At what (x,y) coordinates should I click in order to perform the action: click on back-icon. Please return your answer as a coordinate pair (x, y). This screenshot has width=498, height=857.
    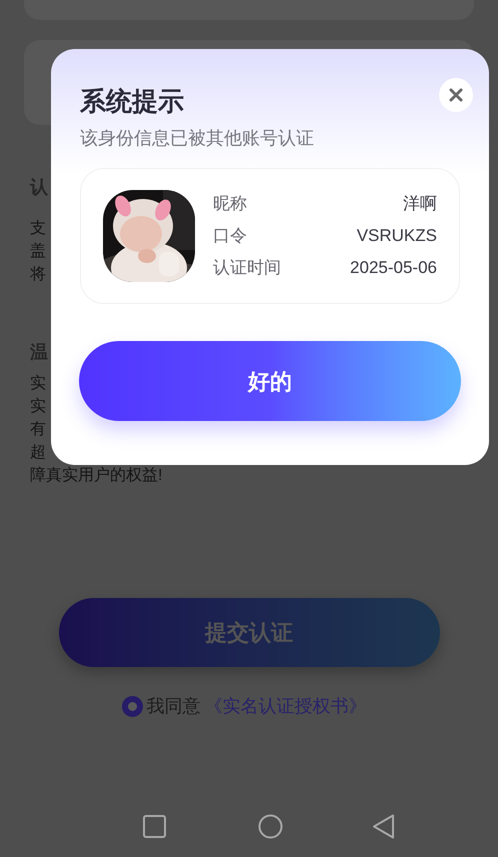
    Looking at the image, I should click on (383, 826).